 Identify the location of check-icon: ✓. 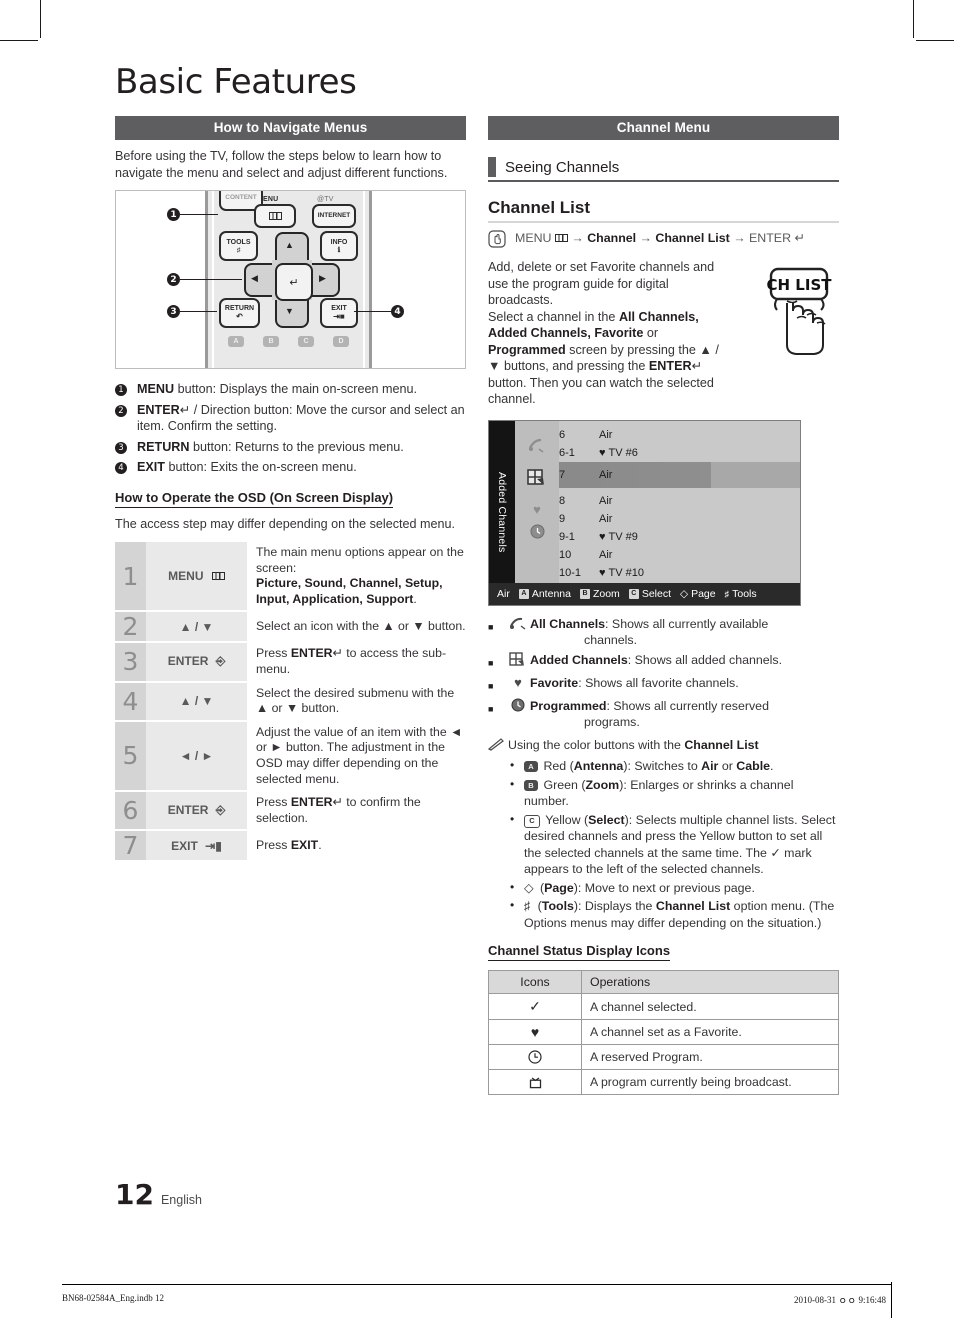
(535, 1006).